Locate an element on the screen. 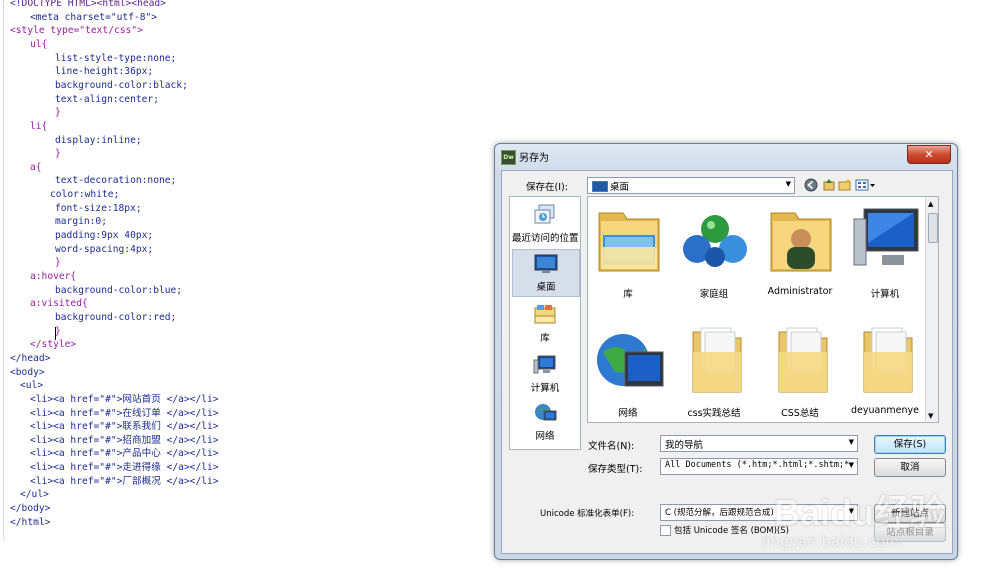 The image size is (1000, 568). file-item: CSS总结 is located at coordinates (800, 372).